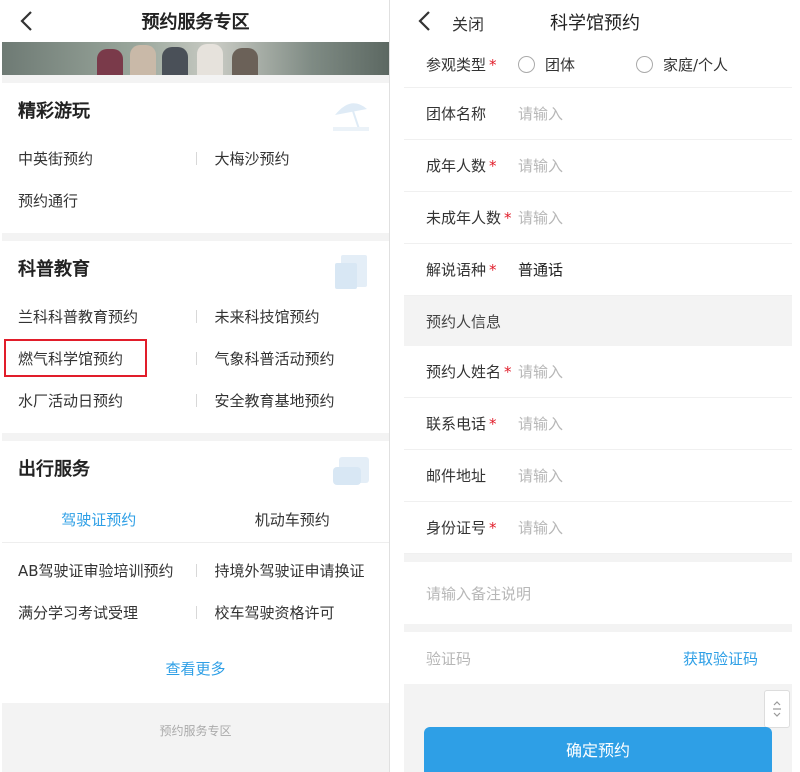 This screenshot has width=800, height=772. I want to click on section-play: 精彩游玩 中英街预约 大梅沙预约 预约通行, so click(195, 158).